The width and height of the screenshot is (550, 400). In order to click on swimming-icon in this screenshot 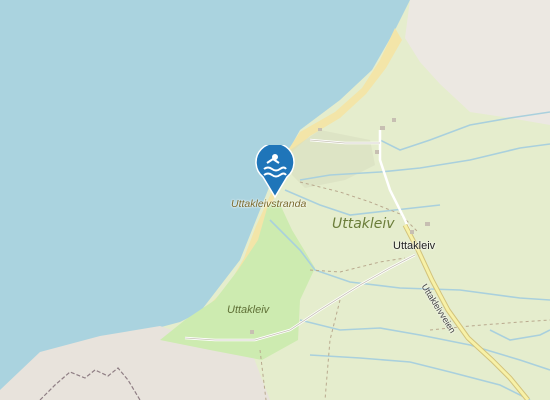, I will do `click(275, 170)`.